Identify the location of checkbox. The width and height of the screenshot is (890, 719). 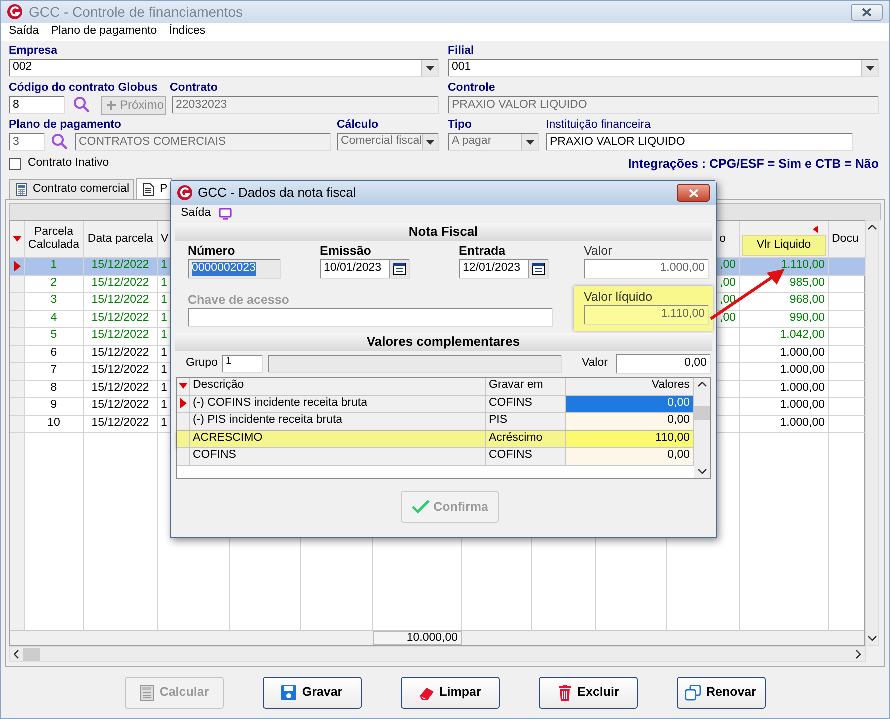
(15, 164).